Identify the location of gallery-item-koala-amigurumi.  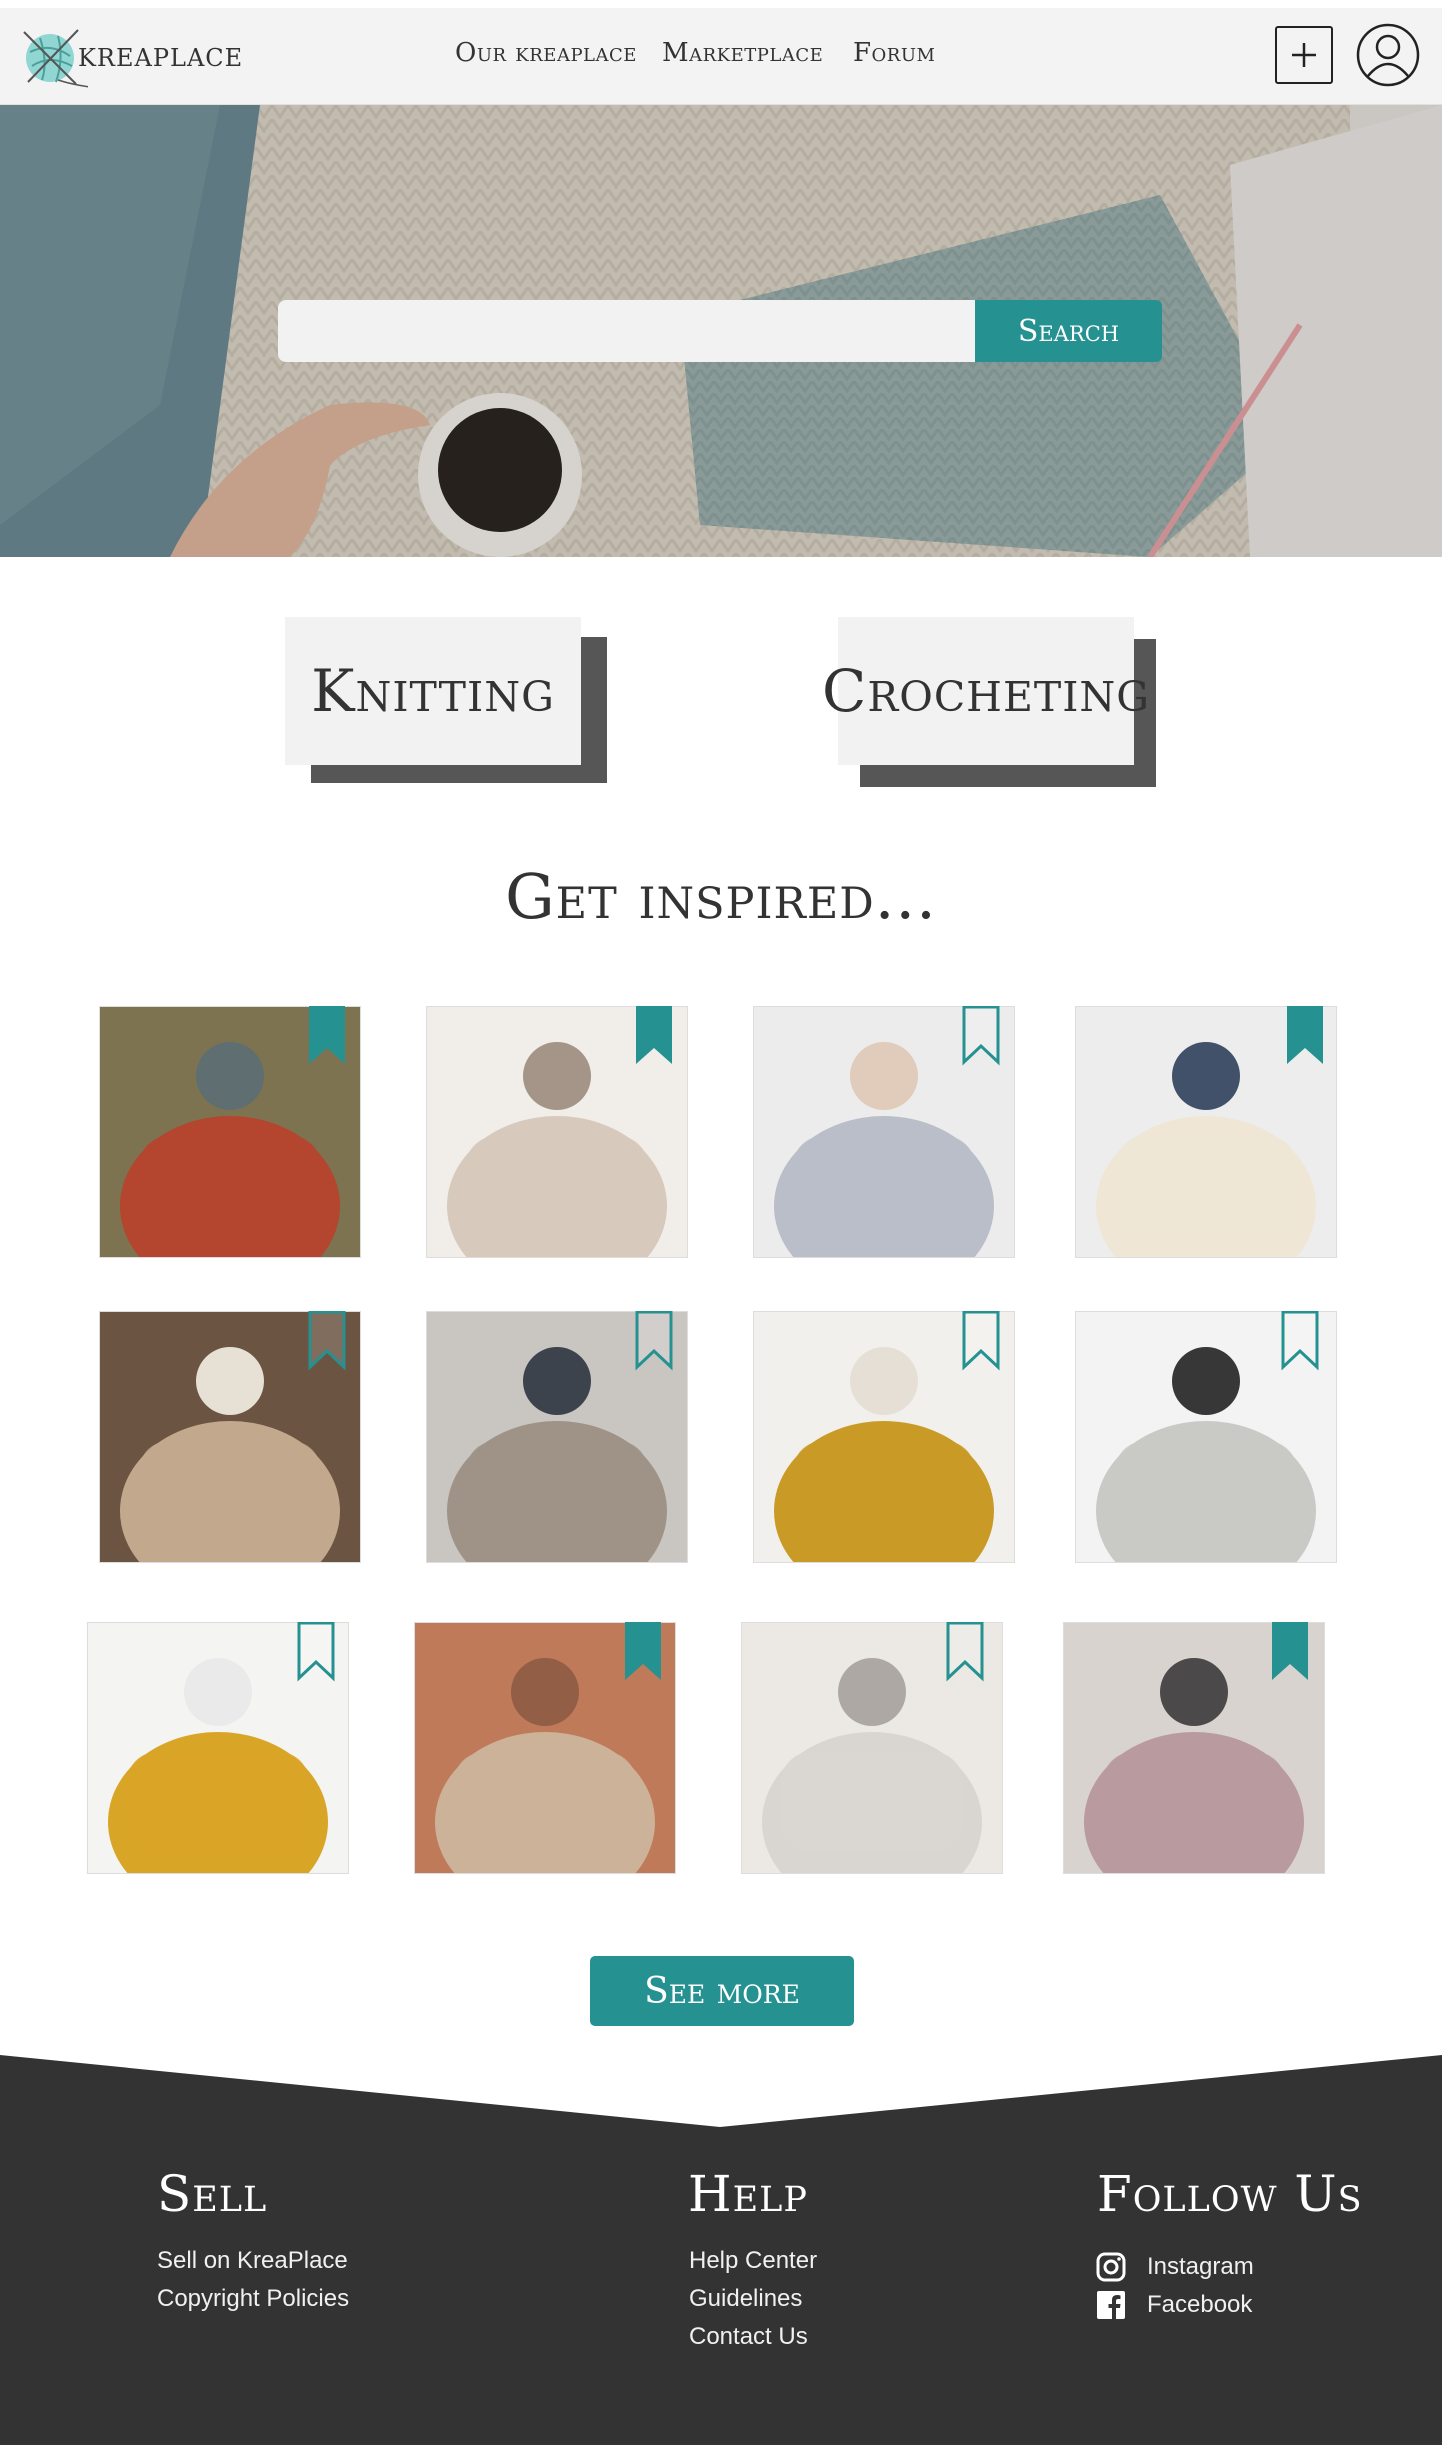
(1206, 1437).